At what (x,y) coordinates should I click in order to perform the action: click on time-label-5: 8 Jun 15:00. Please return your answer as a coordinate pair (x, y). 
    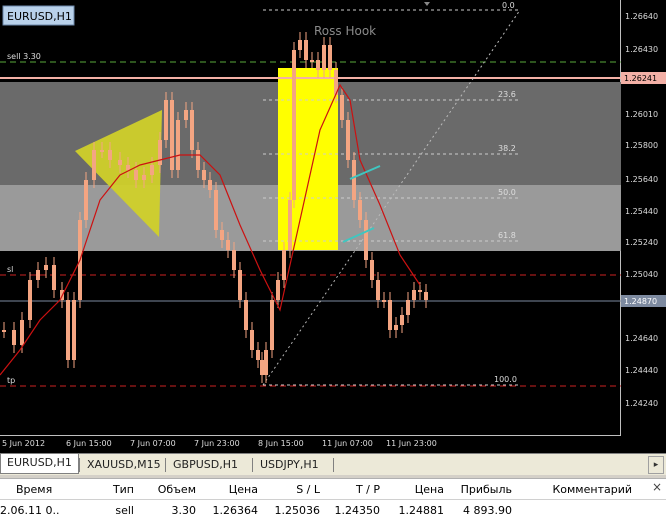
    Looking at the image, I should click on (281, 443).